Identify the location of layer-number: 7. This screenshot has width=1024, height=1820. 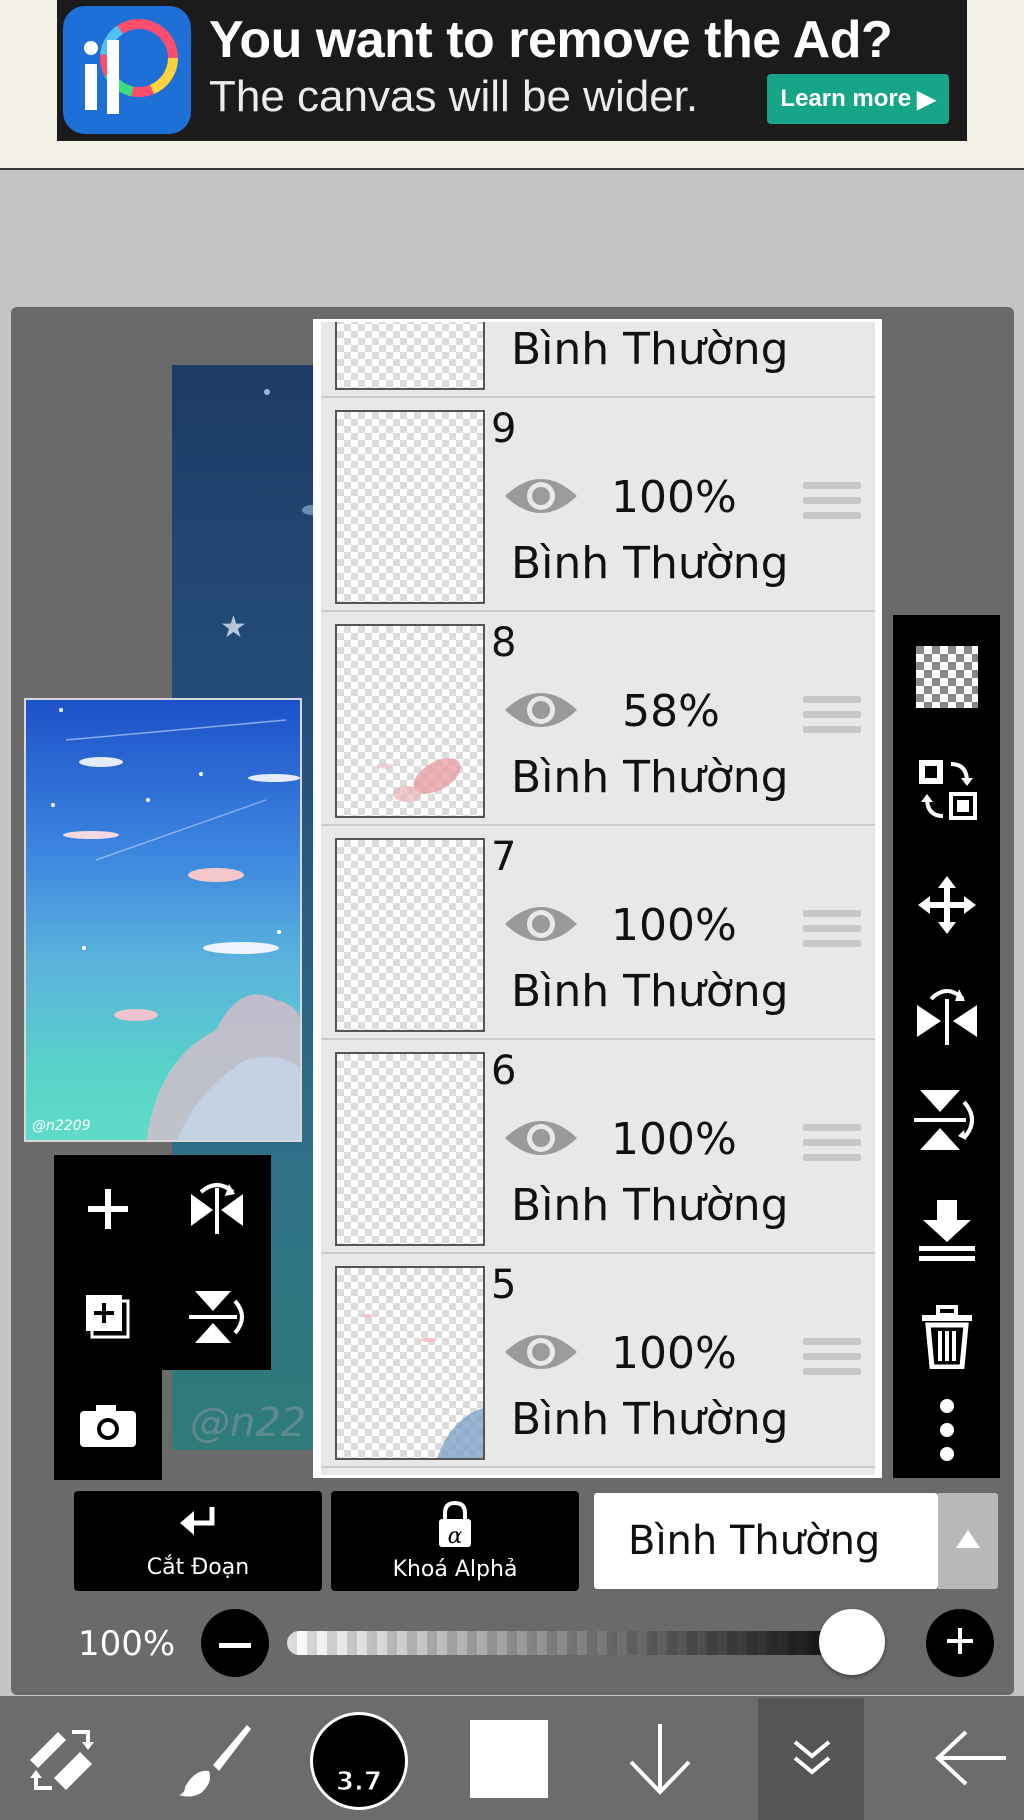
(504, 857).